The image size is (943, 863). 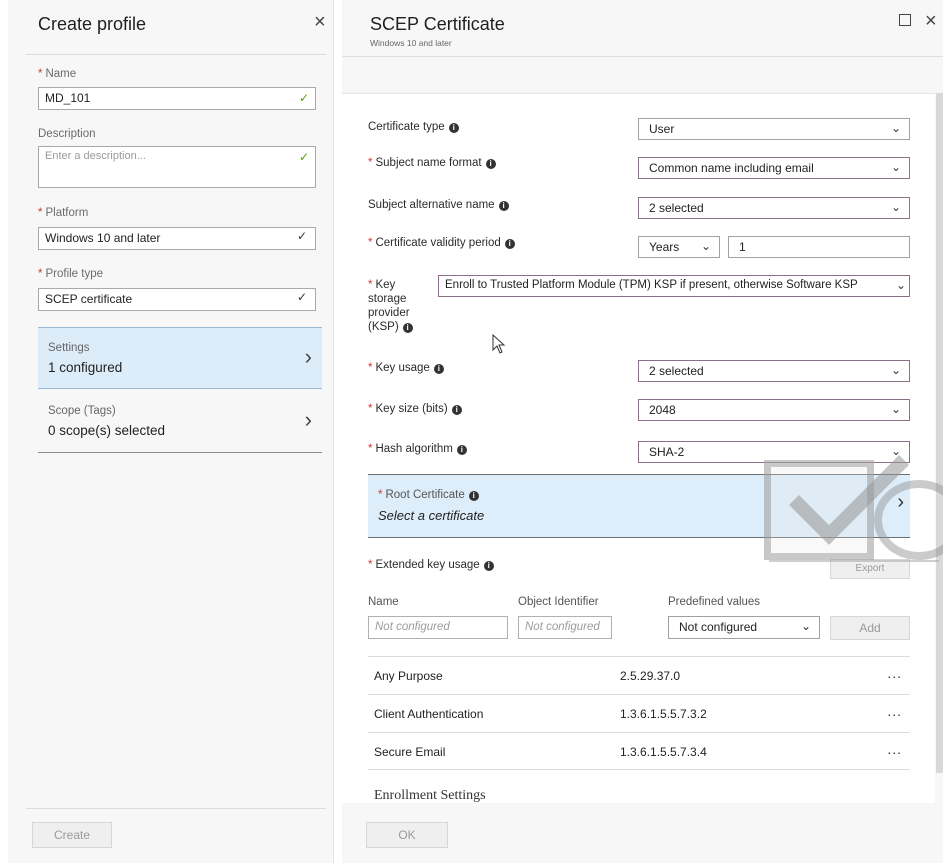 What do you see at coordinates (714, 602) in the screenshot?
I see `column-header-predefined: Predefined values` at bounding box center [714, 602].